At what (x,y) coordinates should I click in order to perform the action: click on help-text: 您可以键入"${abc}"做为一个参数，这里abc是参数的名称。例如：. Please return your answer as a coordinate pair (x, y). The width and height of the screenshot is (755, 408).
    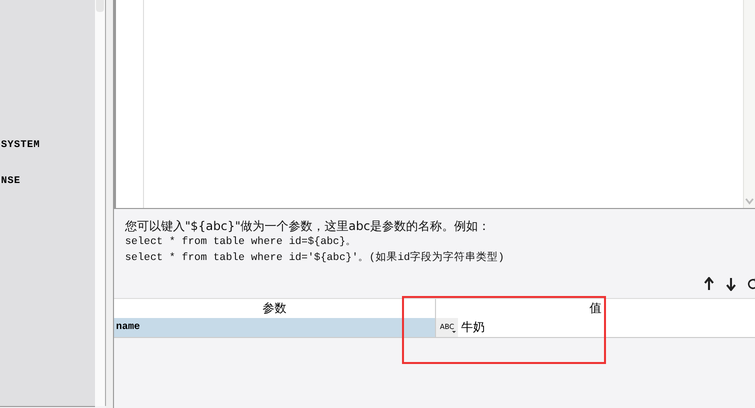
    Looking at the image, I should click on (308, 226).